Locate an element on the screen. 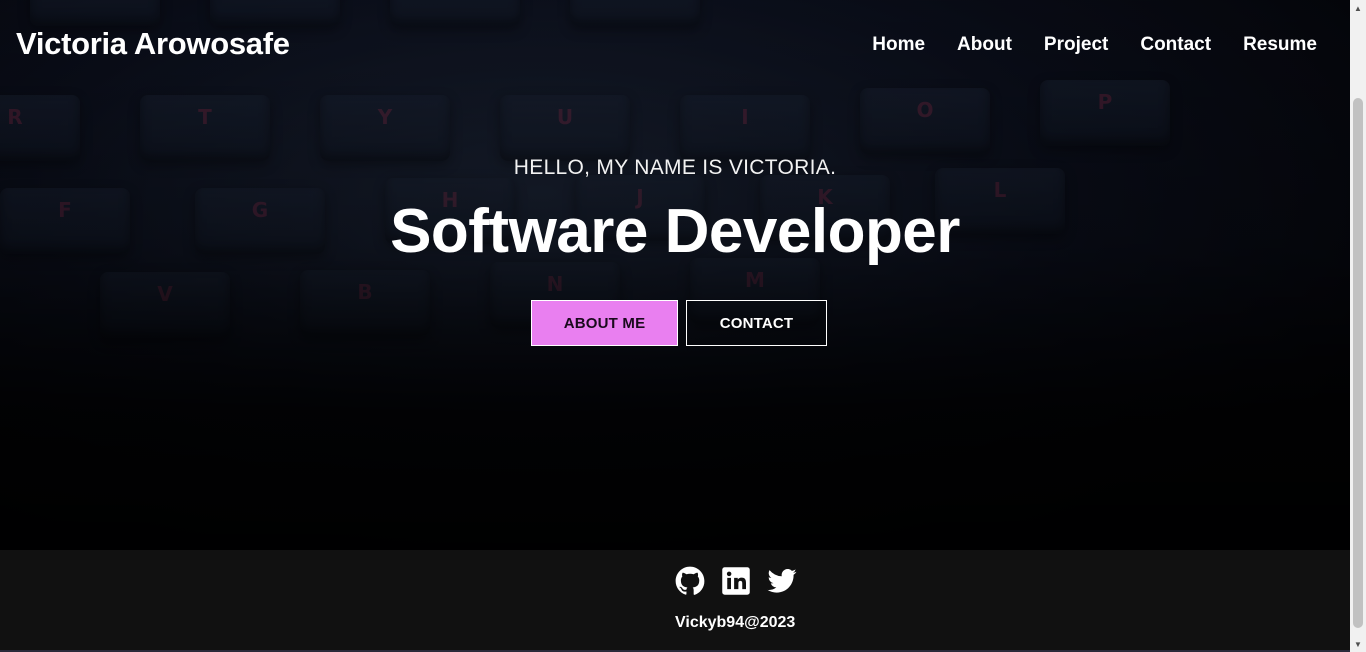 The height and width of the screenshot is (652, 1366). hero-buttons: ABOUT ME CONTACT is located at coordinates (679, 323).